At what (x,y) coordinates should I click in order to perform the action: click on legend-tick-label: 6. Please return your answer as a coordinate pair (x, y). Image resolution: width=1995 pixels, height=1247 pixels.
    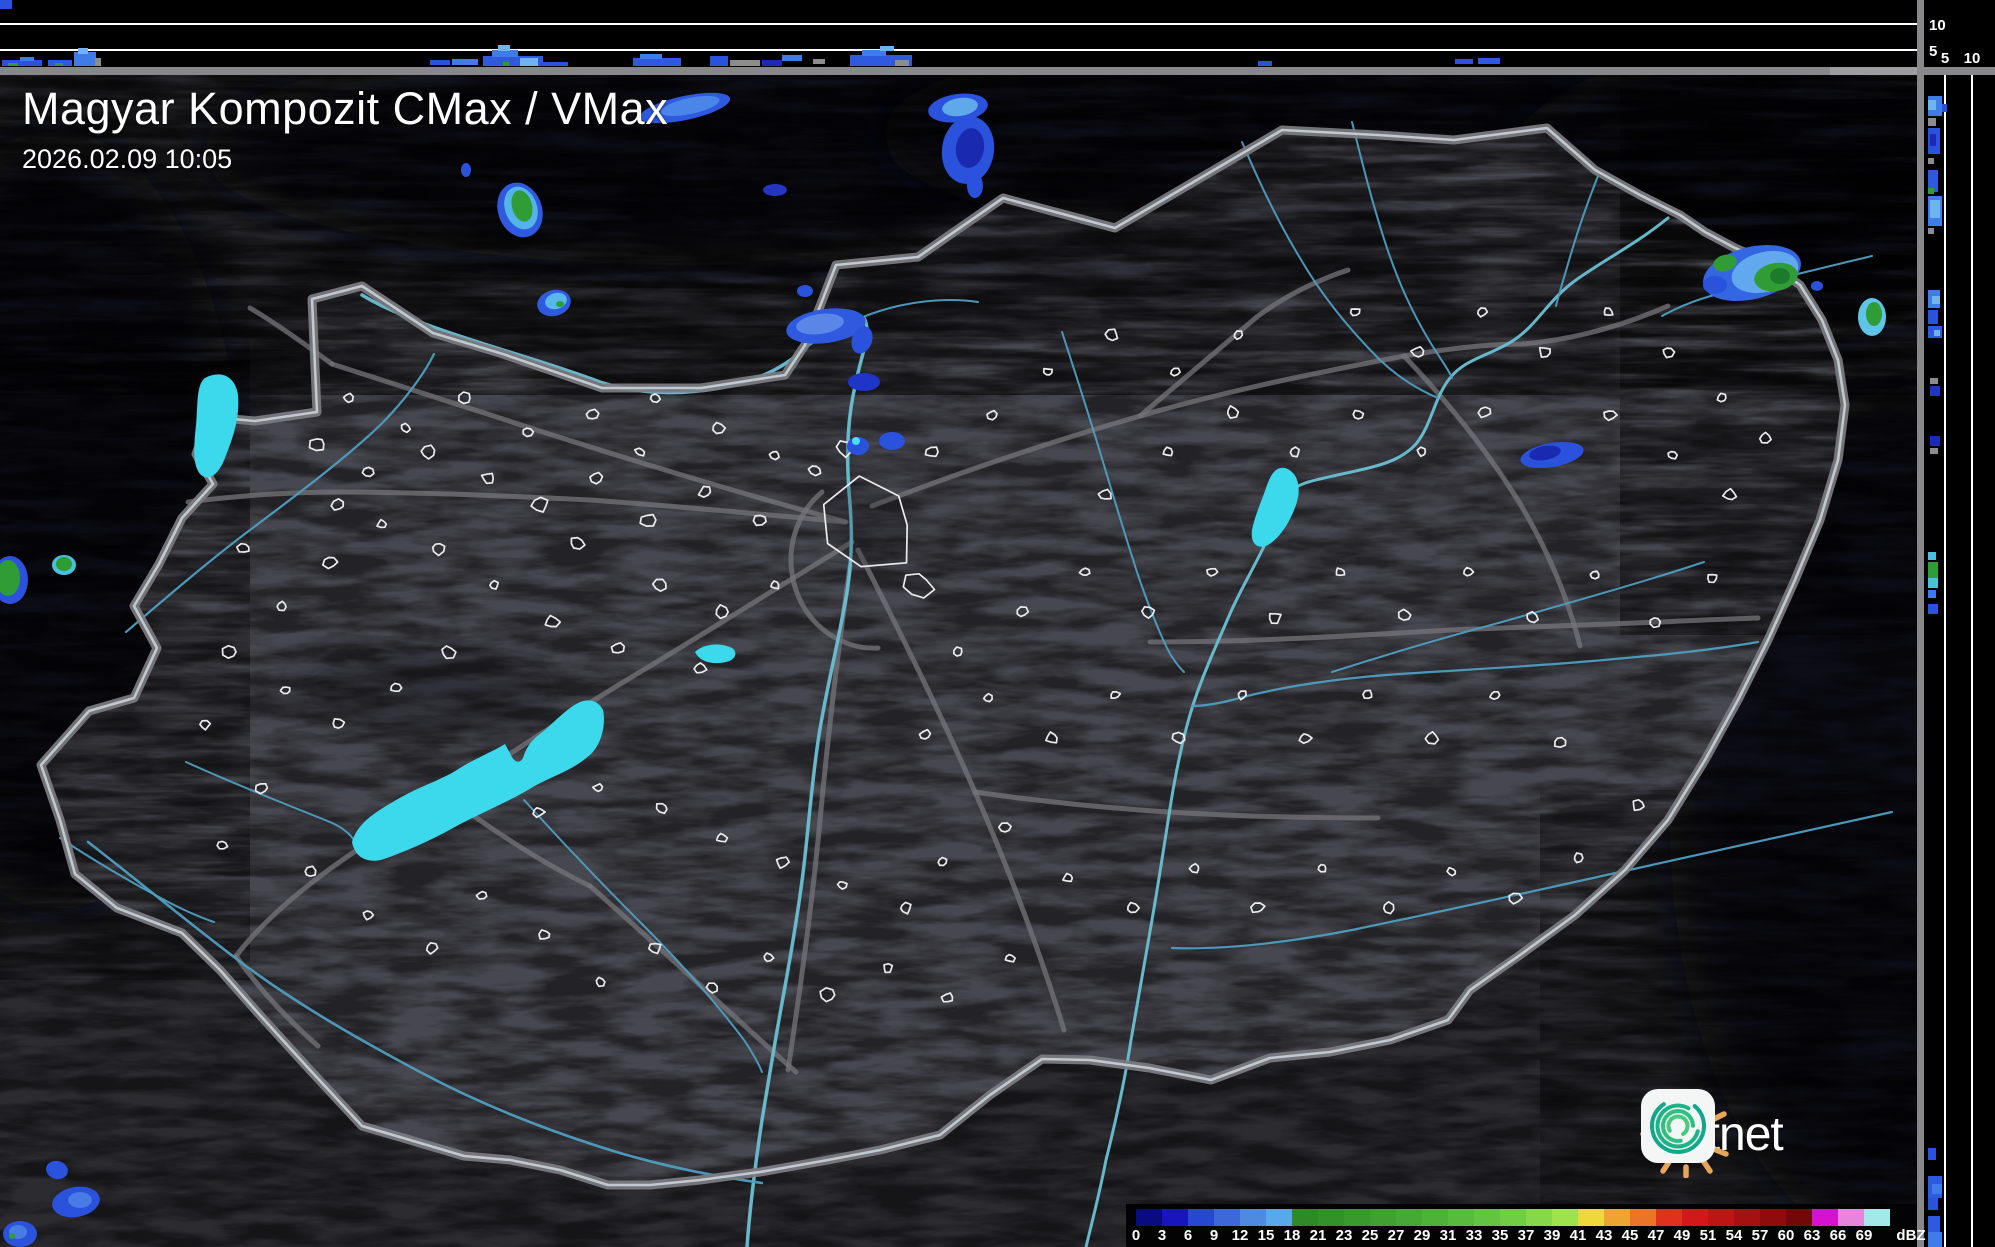
    Looking at the image, I should click on (1188, 1235).